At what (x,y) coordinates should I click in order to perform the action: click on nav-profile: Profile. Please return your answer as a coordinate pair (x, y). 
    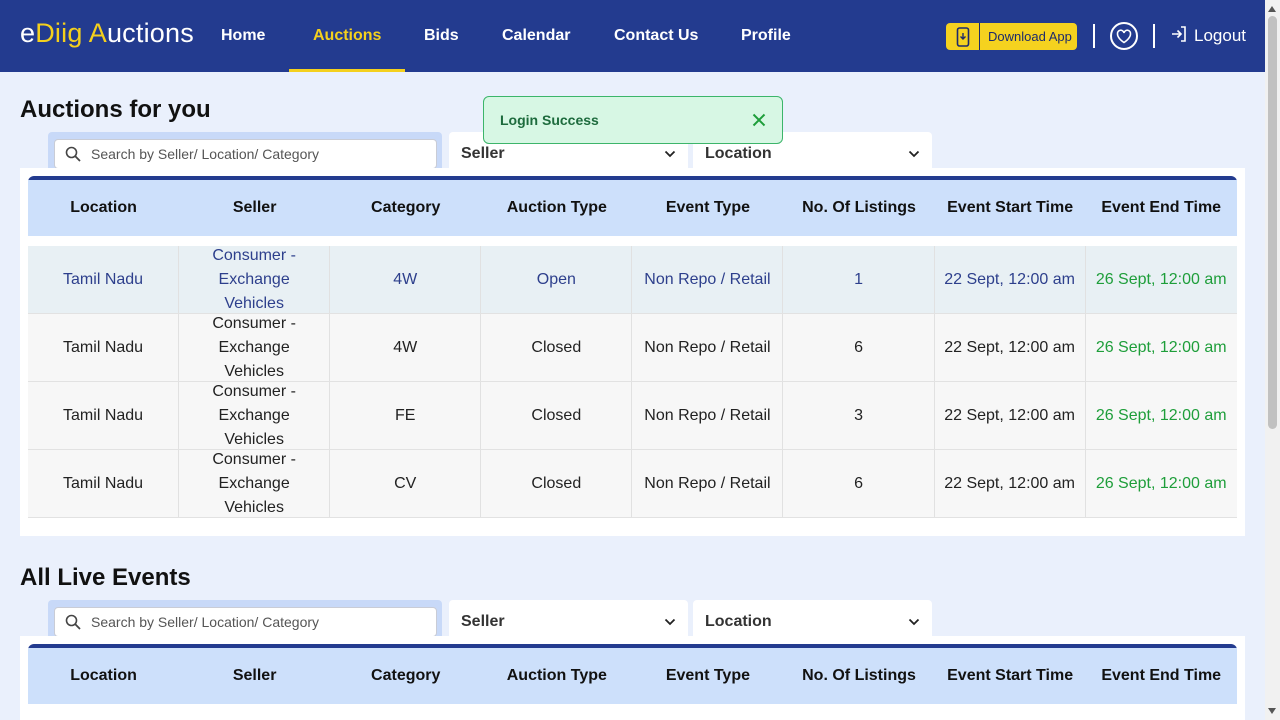
    Looking at the image, I should click on (766, 36).